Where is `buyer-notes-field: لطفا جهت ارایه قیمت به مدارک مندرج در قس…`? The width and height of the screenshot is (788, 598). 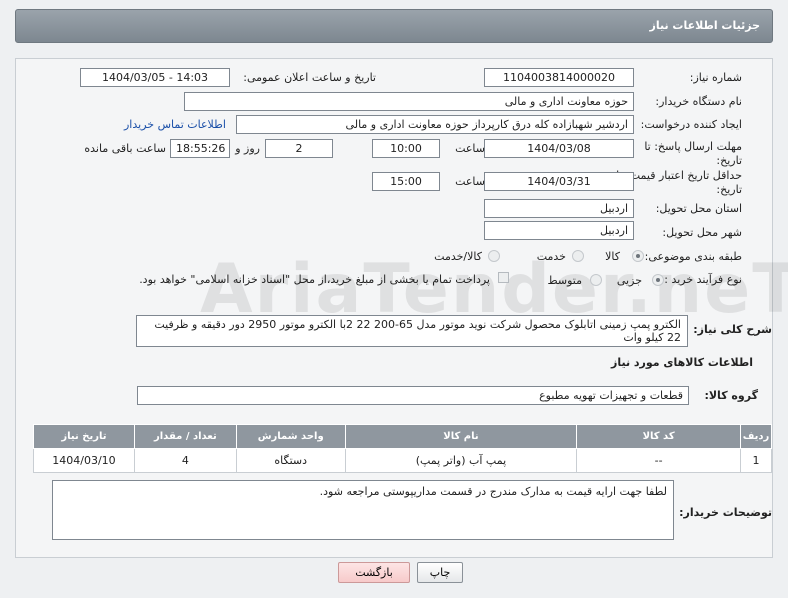
buyer-notes-field: لطفا جهت ارایه قیمت به مدارک مندرج در قس… is located at coordinates (363, 510).